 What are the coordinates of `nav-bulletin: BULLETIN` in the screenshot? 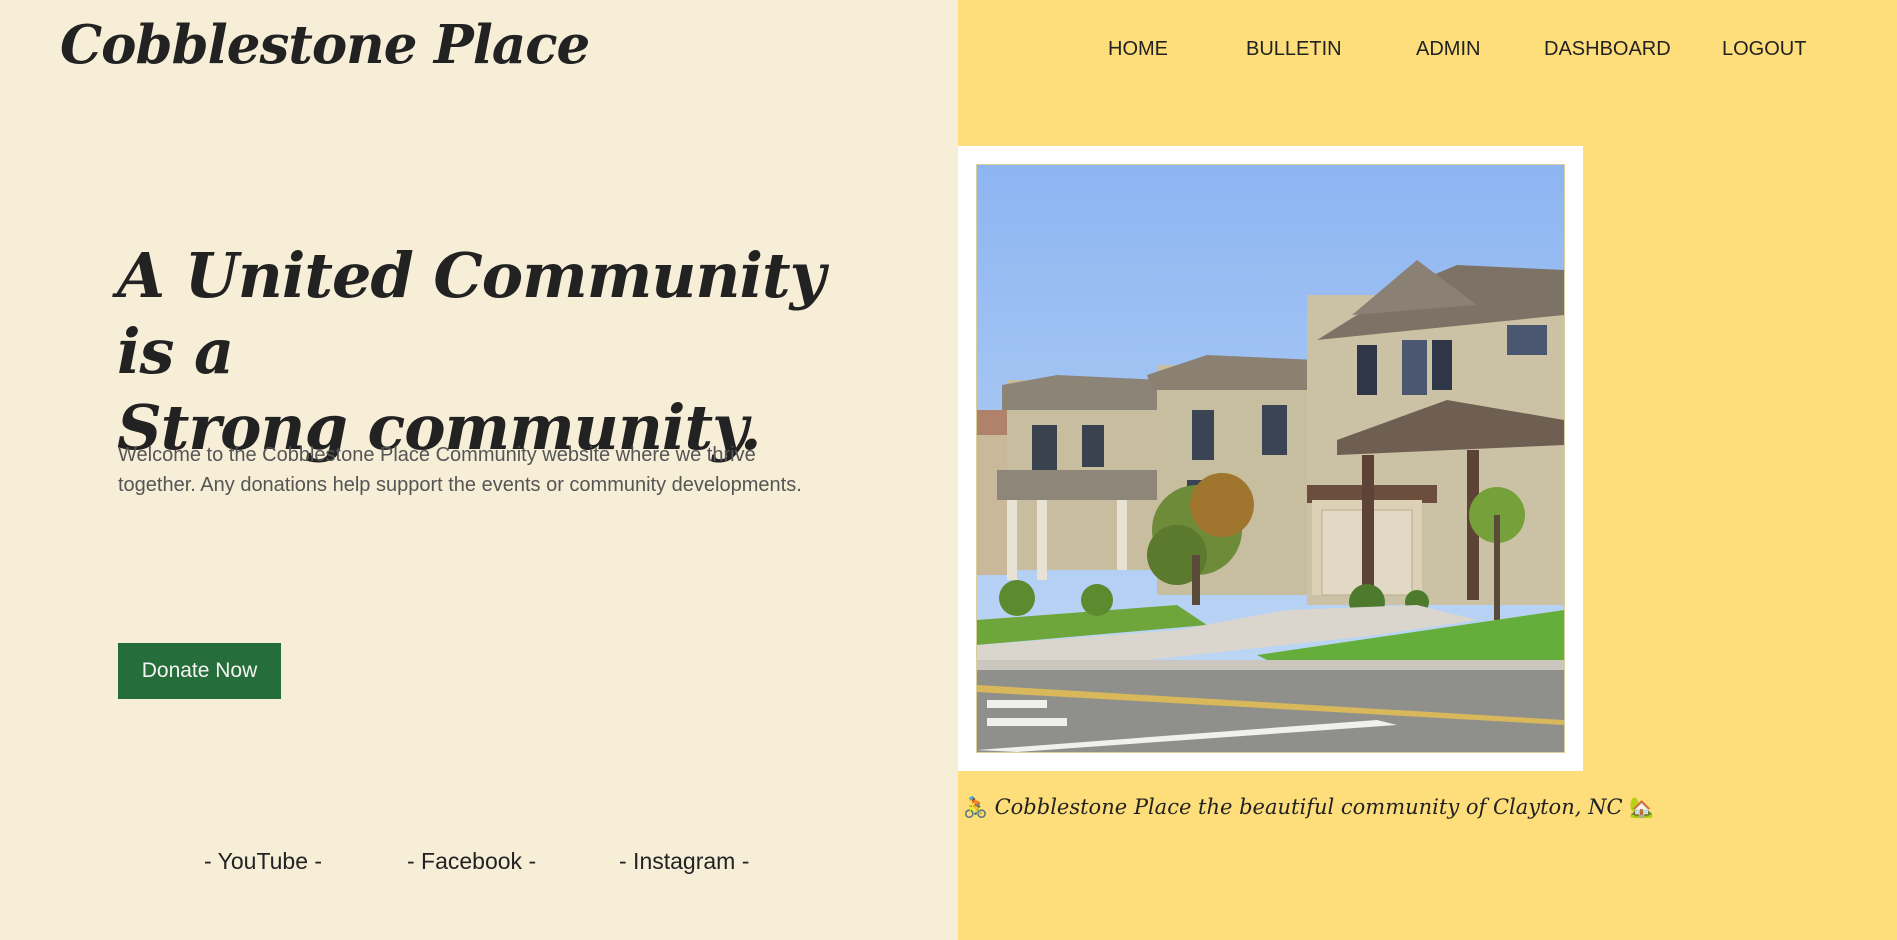 It's located at (1294, 49).